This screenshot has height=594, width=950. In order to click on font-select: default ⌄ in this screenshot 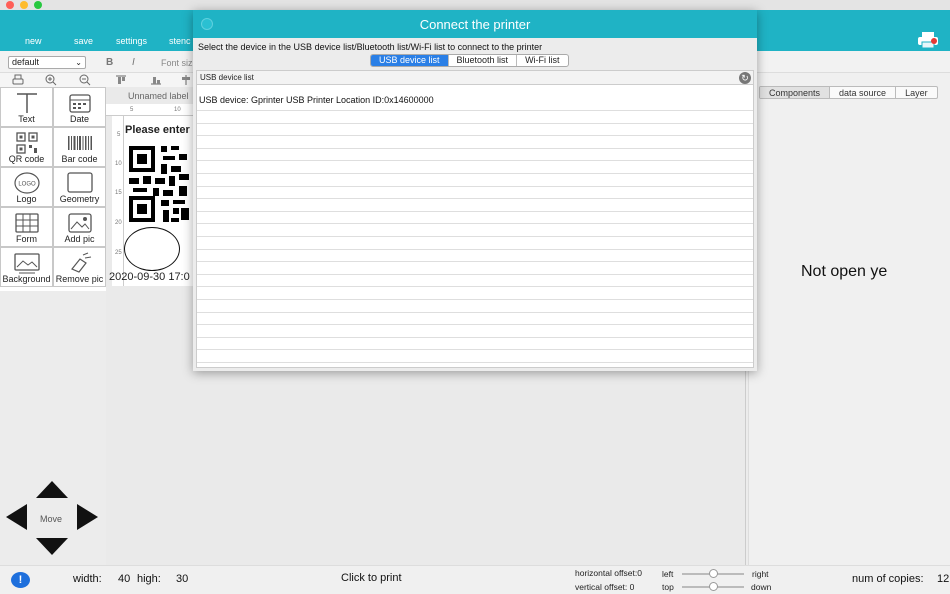, I will do `click(47, 62)`.